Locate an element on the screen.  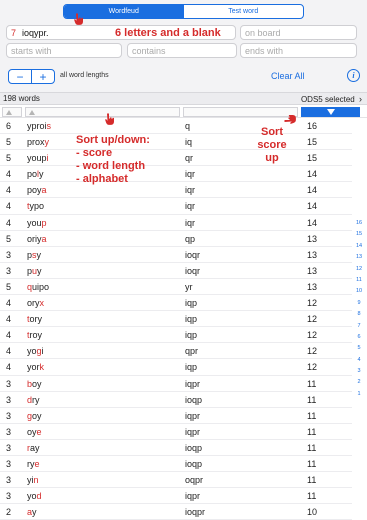
clear-all-button: Clear All is located at coordinates (288, 76).